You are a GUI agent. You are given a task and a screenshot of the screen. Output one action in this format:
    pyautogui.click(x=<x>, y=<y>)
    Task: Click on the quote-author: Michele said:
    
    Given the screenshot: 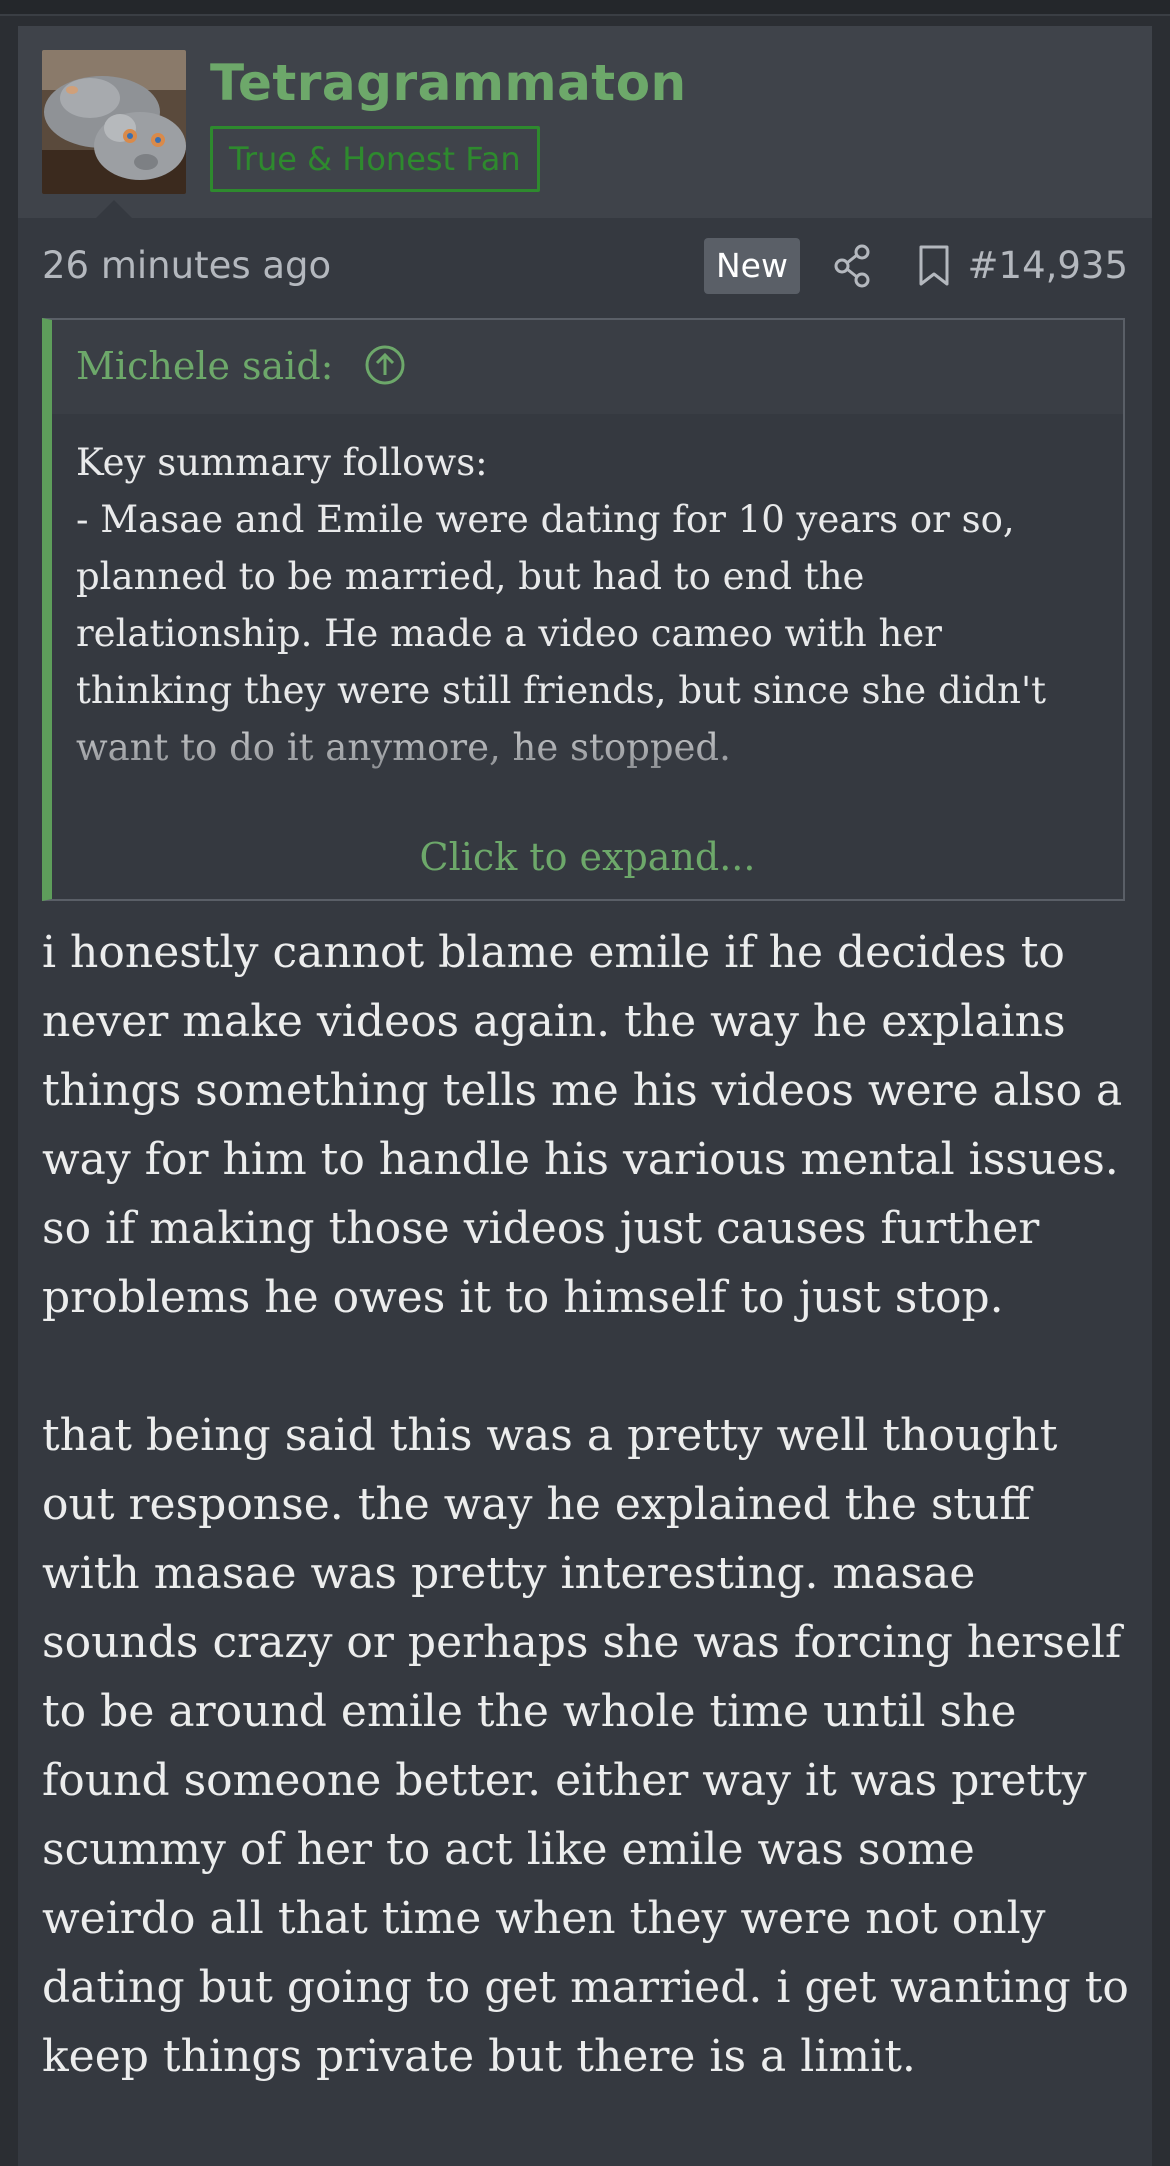 What is the action you would take?
    pyautogui.click(x=204, y=366)
    